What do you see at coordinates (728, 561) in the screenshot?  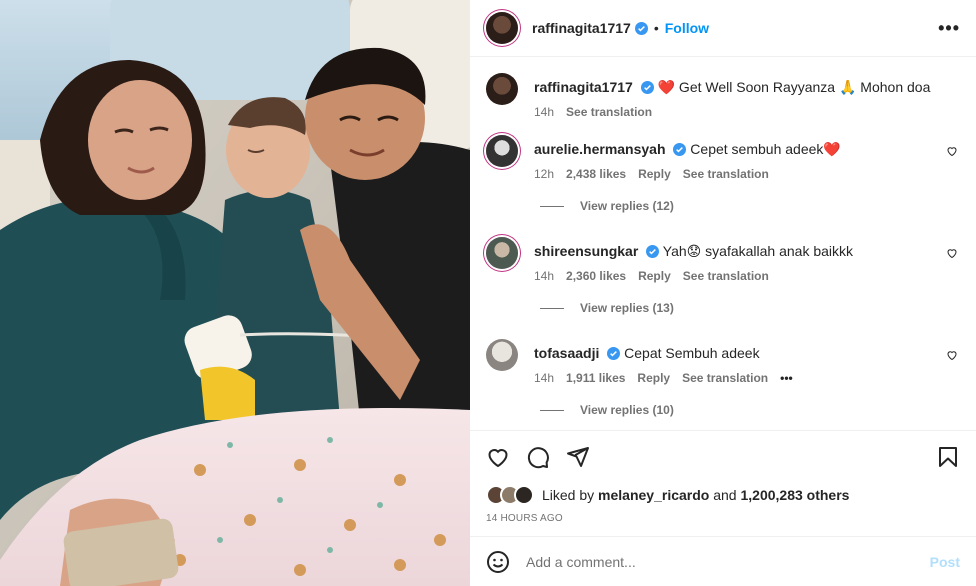 I see `comment-input` at bounding box center [728, 561].